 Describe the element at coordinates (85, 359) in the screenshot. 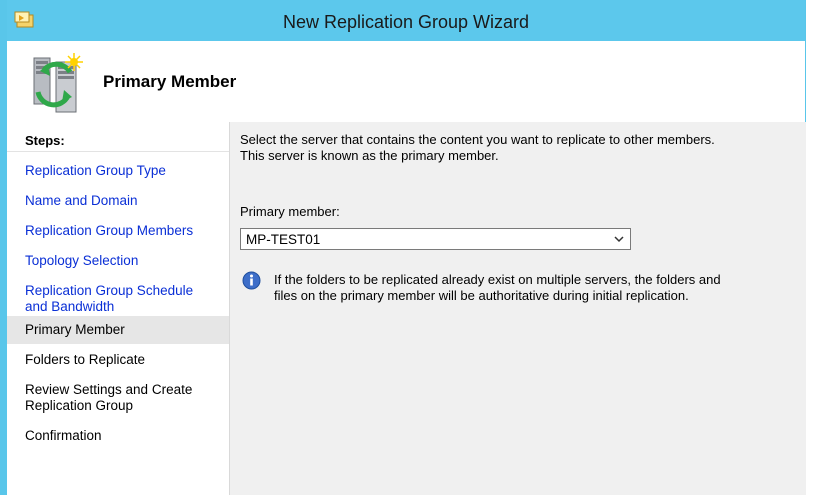

I see `step-item: Folders to Replicate` at that location.